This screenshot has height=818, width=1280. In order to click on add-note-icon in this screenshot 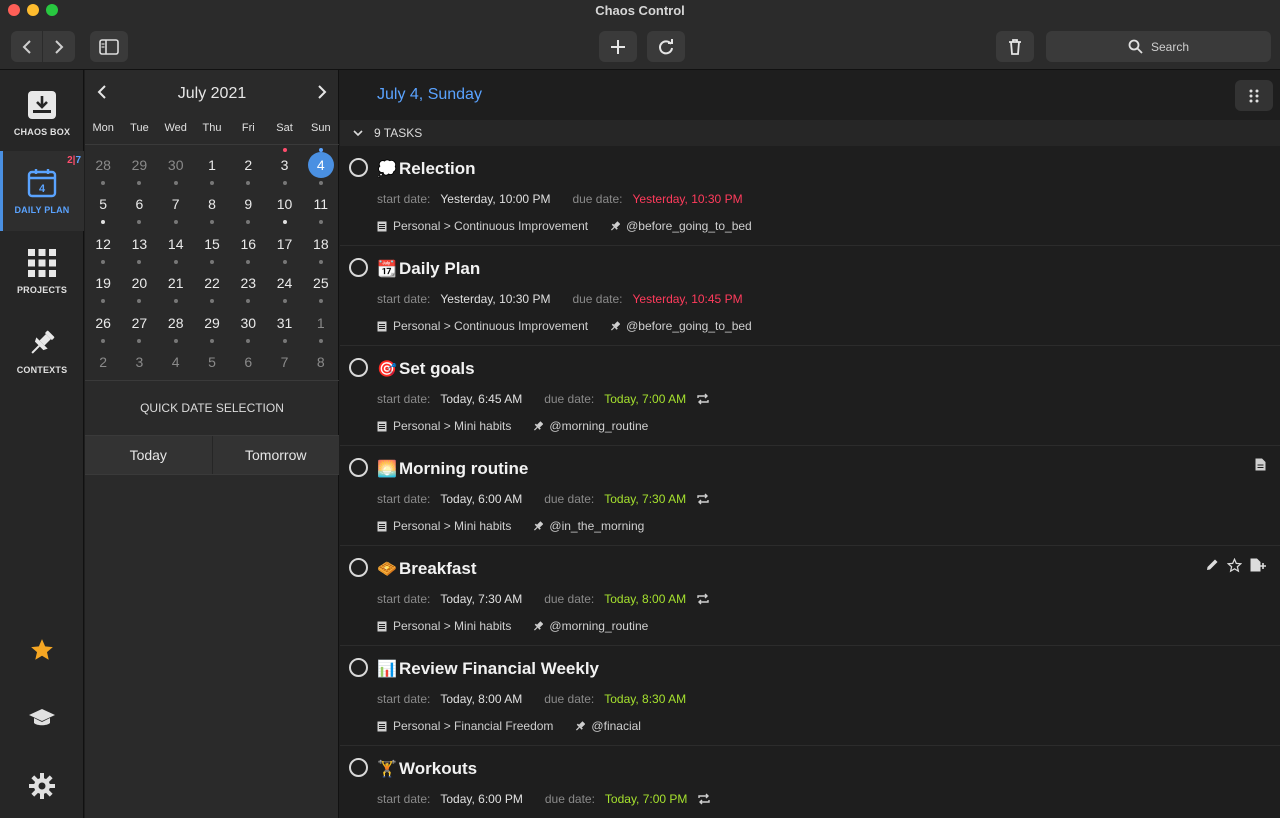, I will do `click(1258, 565)`.